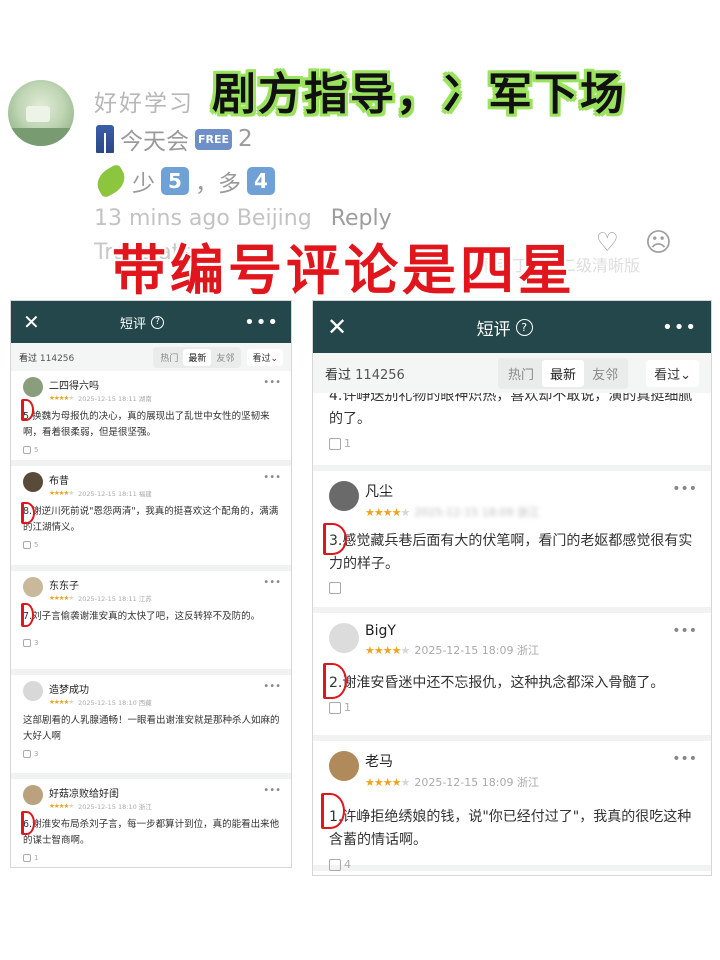 The image size is (720, 960). I want to click on comment-line-2: 少 5 ，多 4, so click(183, 181).